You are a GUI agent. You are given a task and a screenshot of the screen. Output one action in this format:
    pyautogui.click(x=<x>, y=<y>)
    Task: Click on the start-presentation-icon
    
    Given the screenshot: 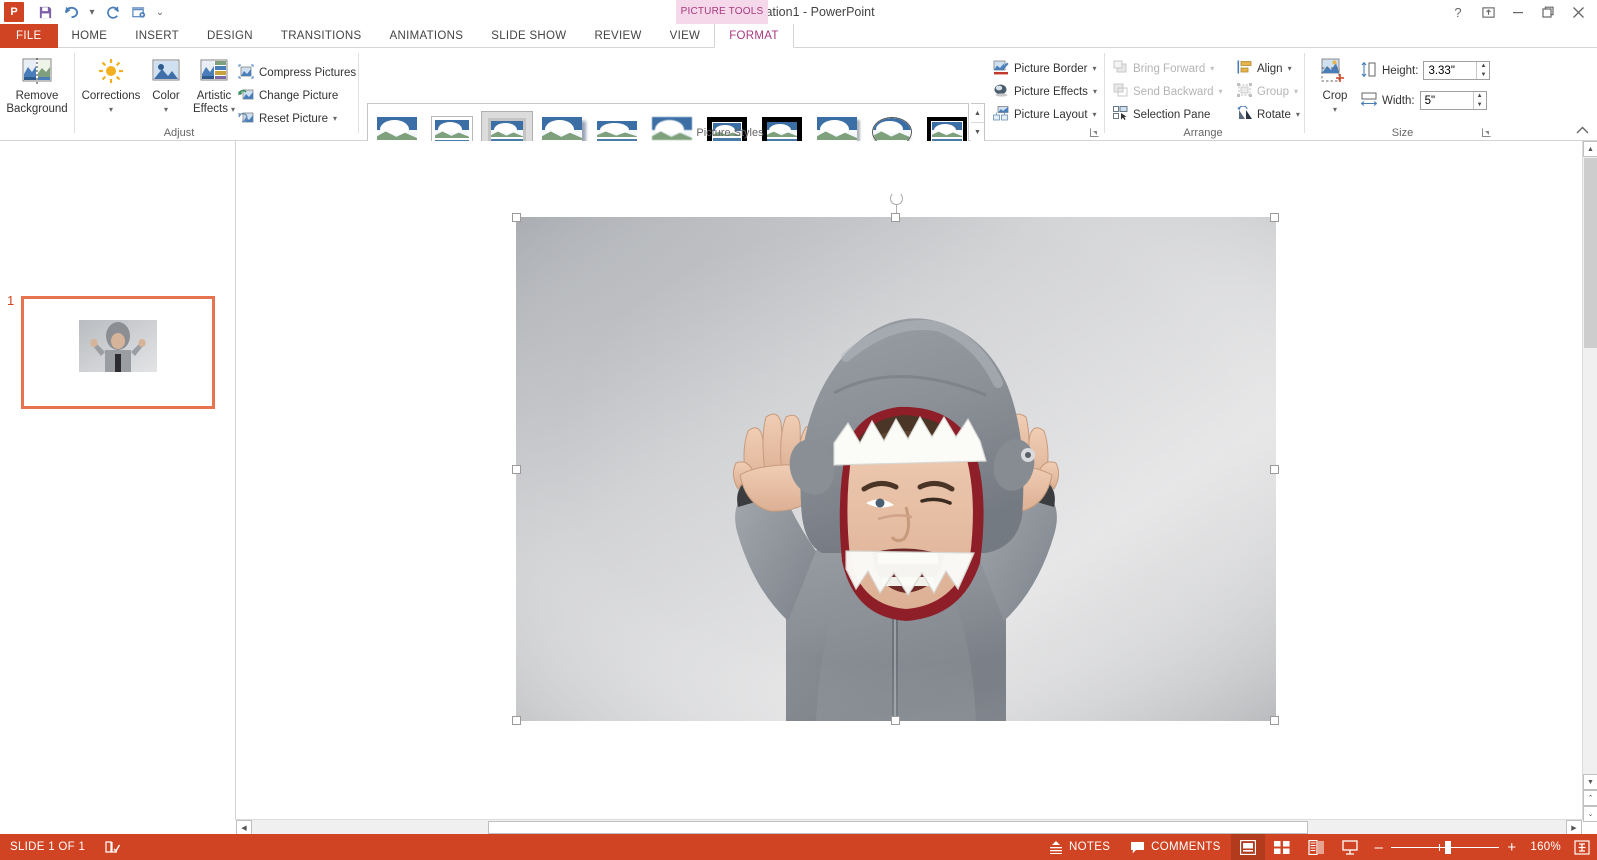 What is the action you would take?
    pyautogui.click(x=139, y=12)
    